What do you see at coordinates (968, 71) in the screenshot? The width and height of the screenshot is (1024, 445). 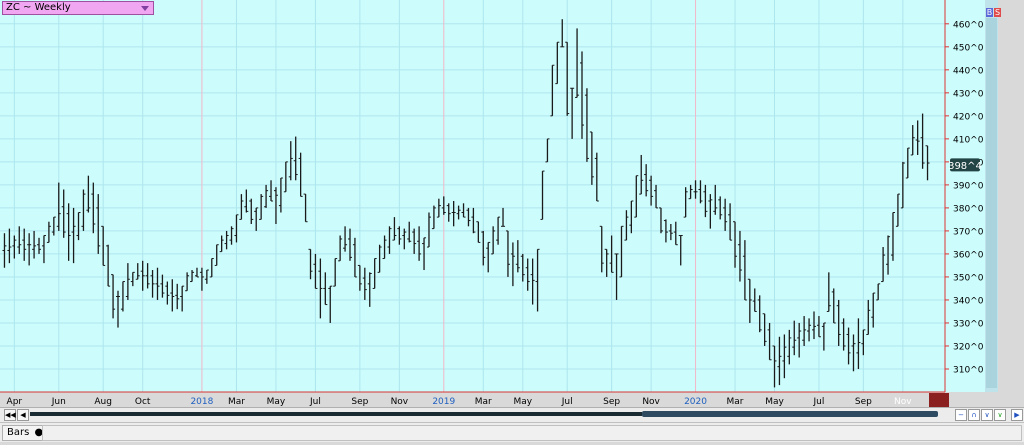 I see `y-tick-label: 440^0` at bounding box center [968, 71].